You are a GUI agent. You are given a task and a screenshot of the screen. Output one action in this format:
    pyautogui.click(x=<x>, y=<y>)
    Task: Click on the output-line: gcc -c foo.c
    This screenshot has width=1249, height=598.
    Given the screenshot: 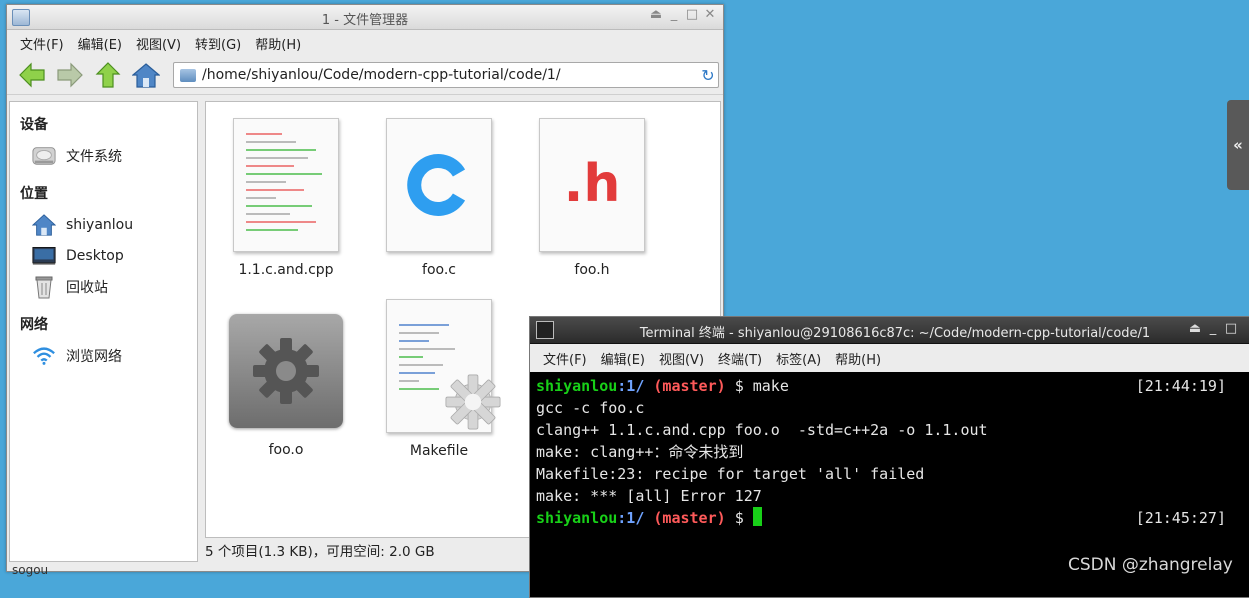 What is the action you would take?
    pyautogui.click(x=590, y=408)
    